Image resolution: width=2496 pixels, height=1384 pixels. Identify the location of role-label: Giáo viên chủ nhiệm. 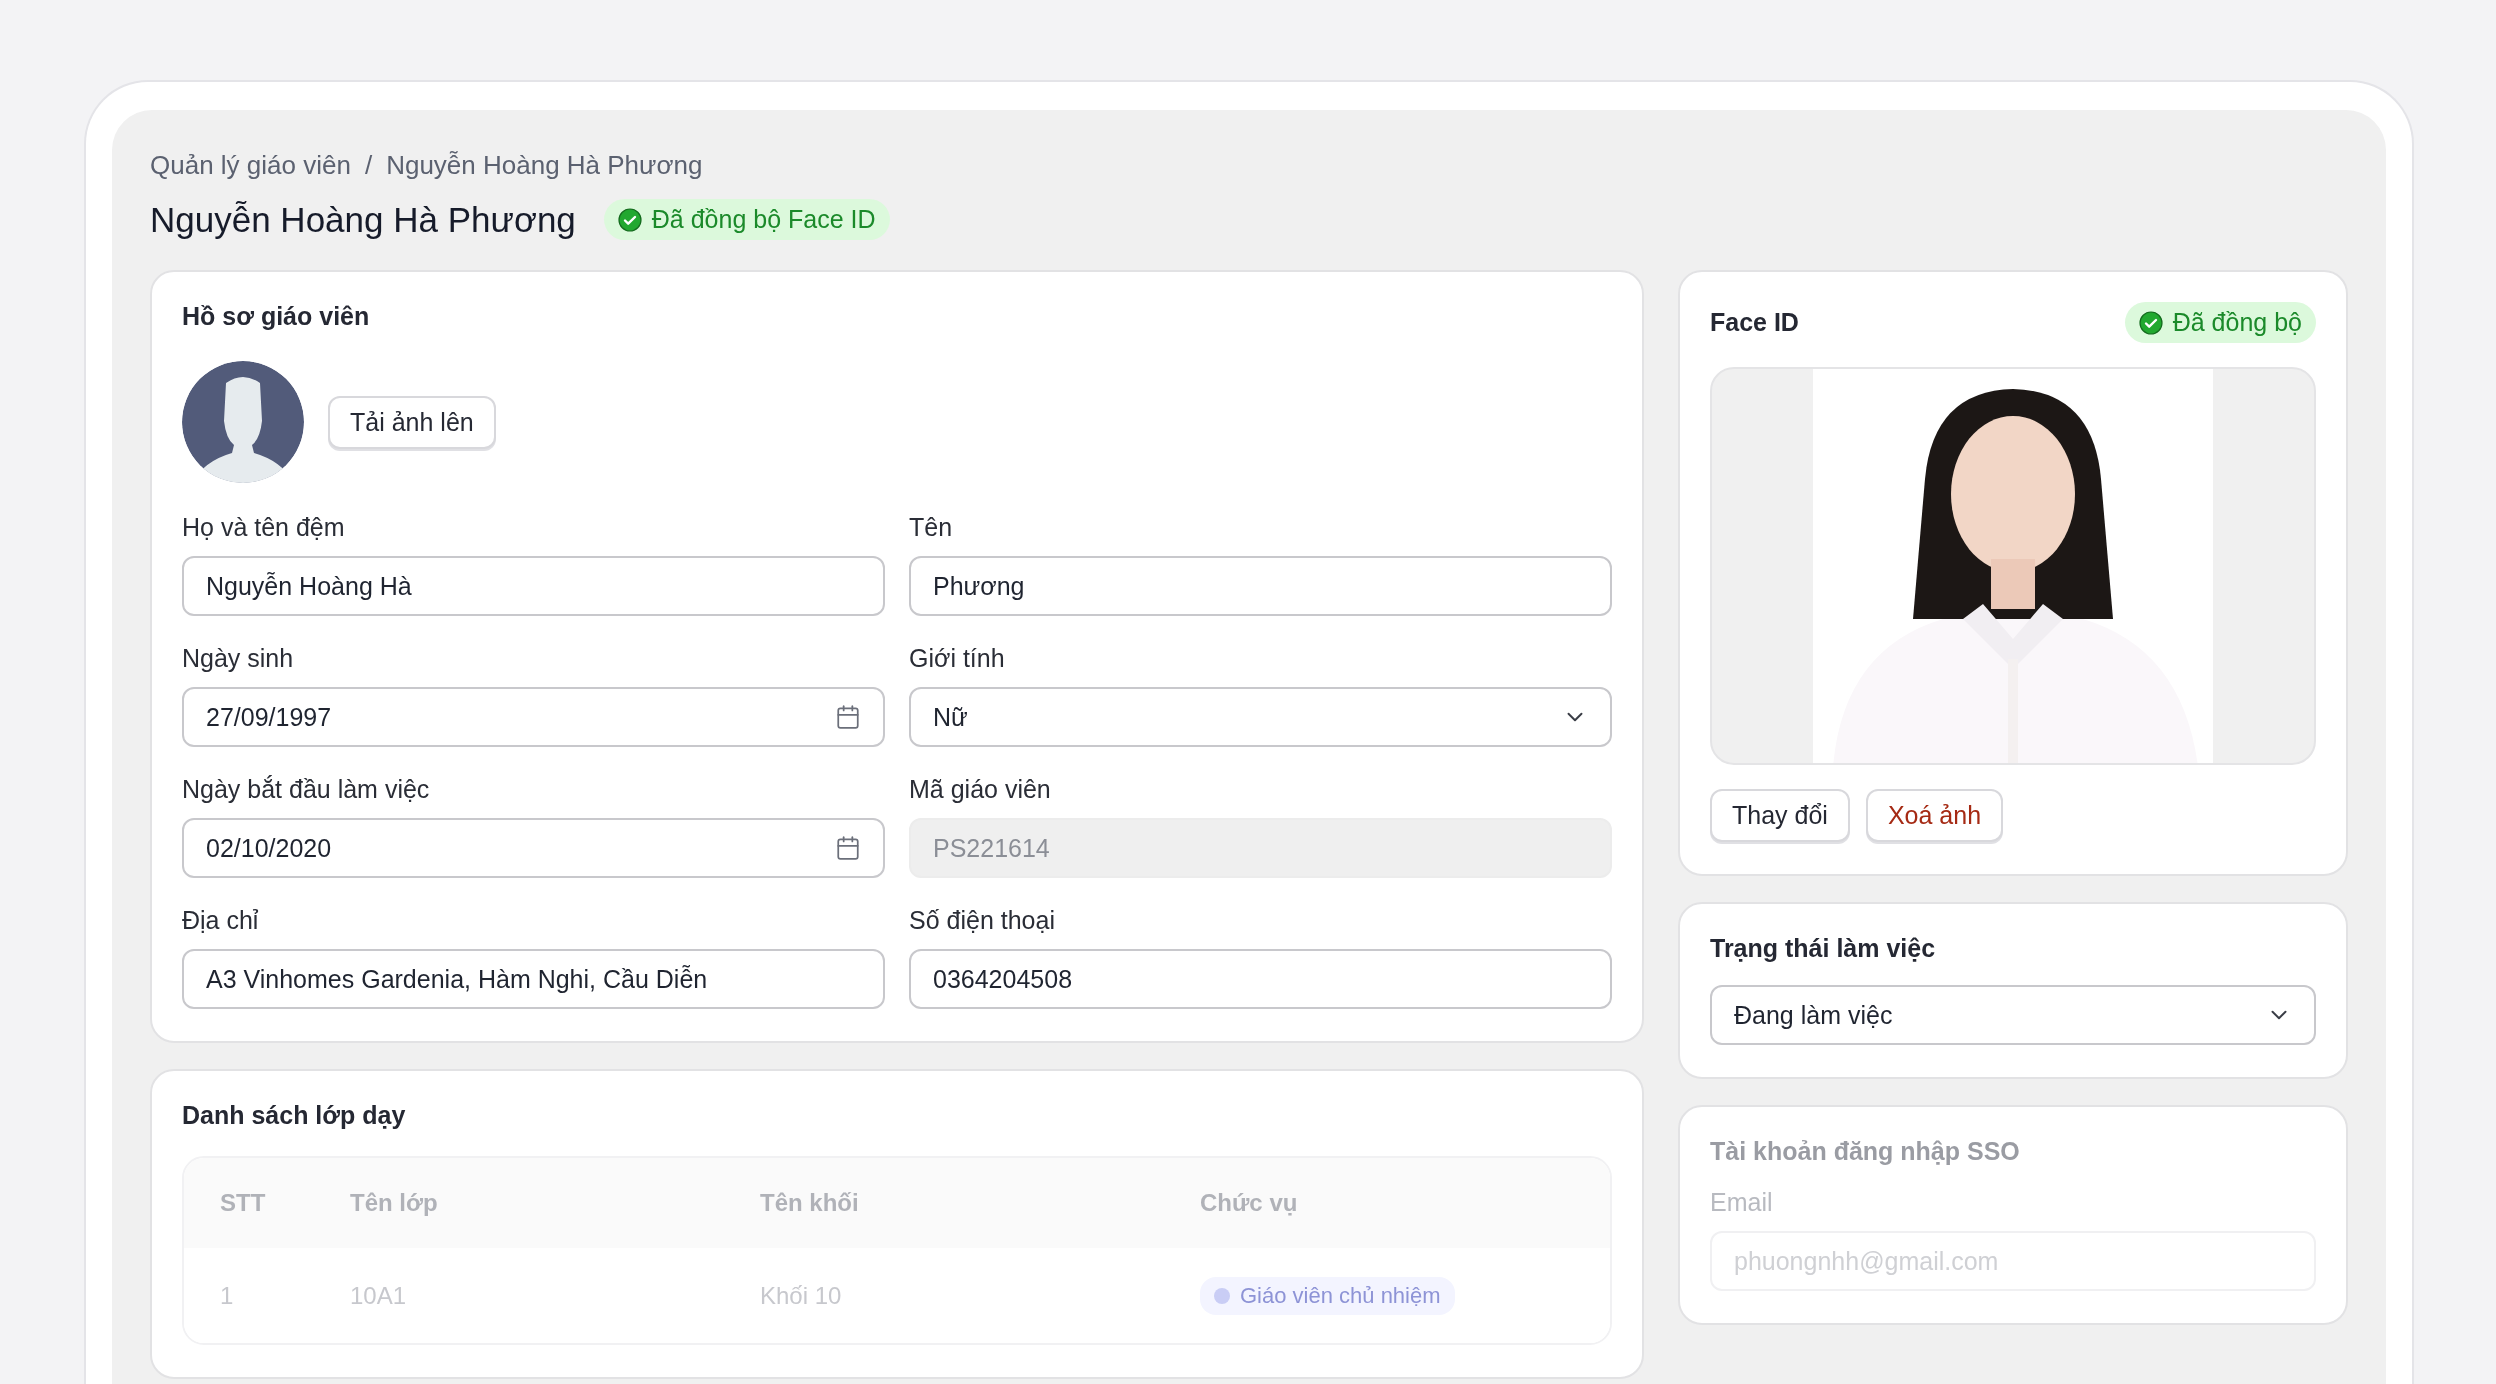
(1340, 1295).